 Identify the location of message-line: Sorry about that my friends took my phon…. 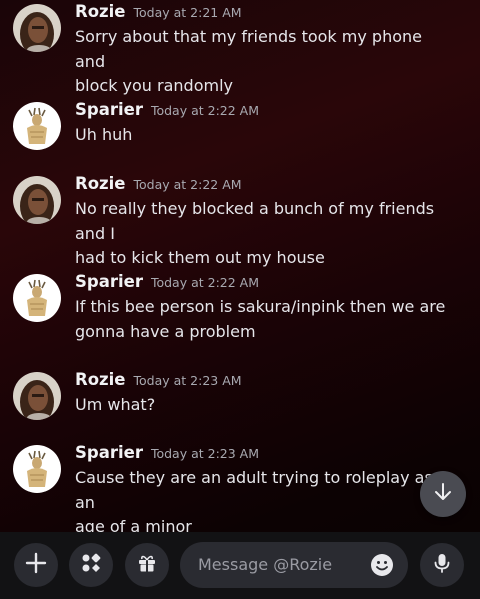
(248, 49).